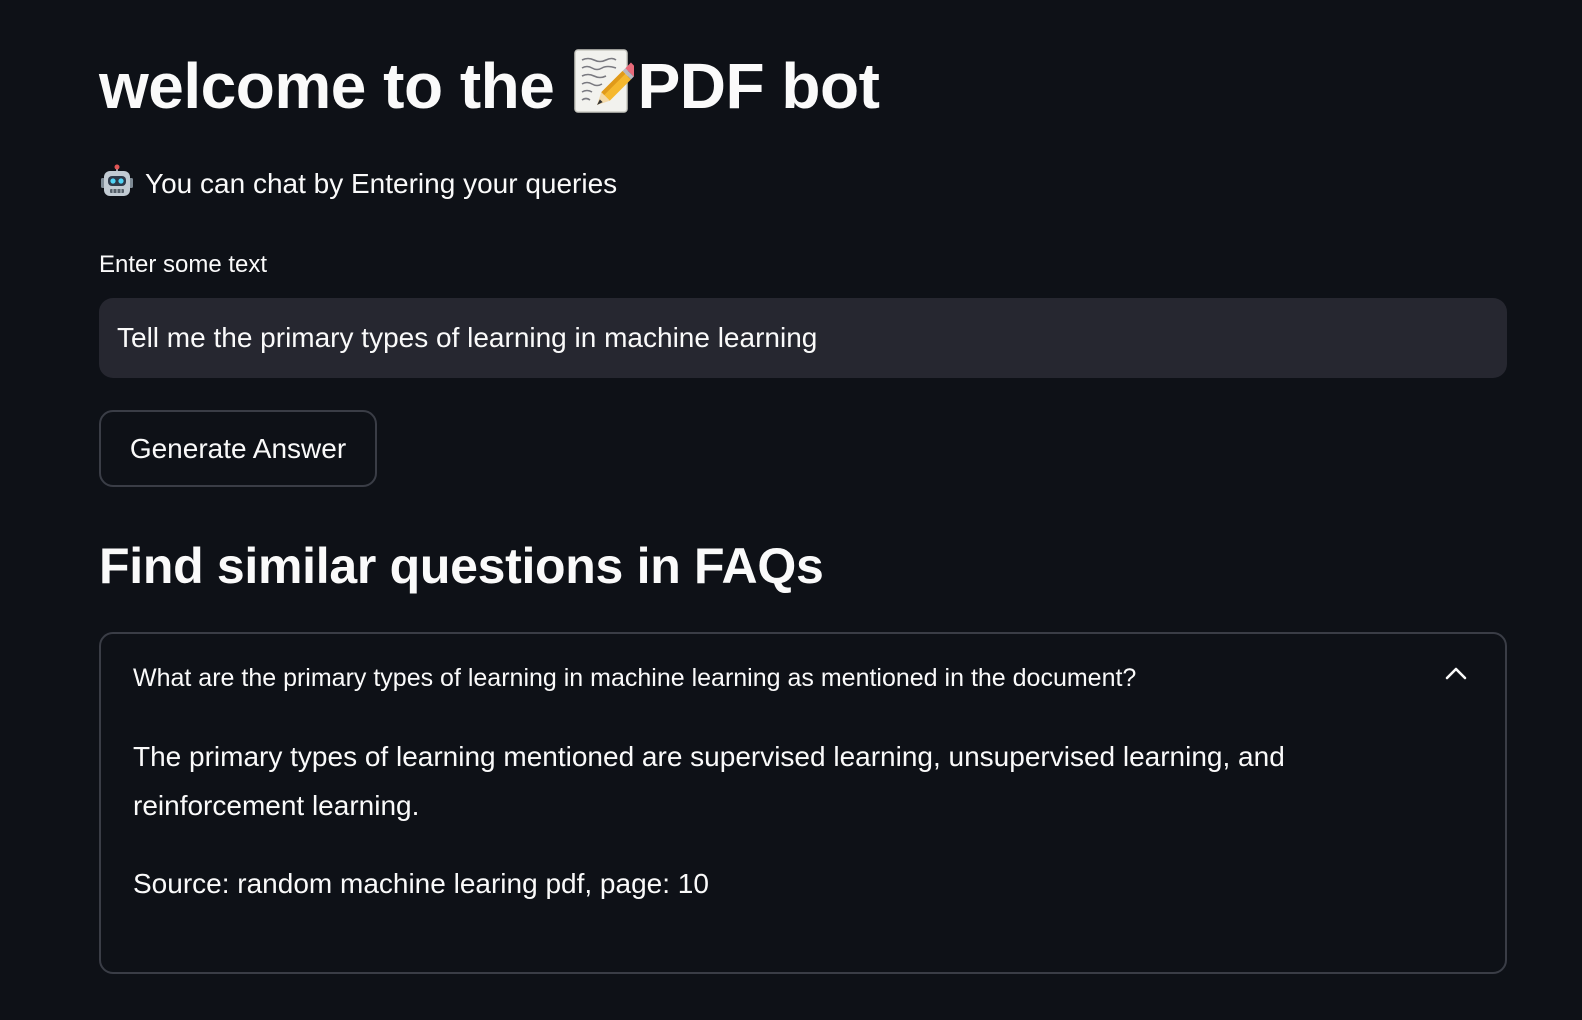  Describe the element at coordinates (335, 86) in the screenshot. I see `page-title-prefix: welcome to the` at that location.